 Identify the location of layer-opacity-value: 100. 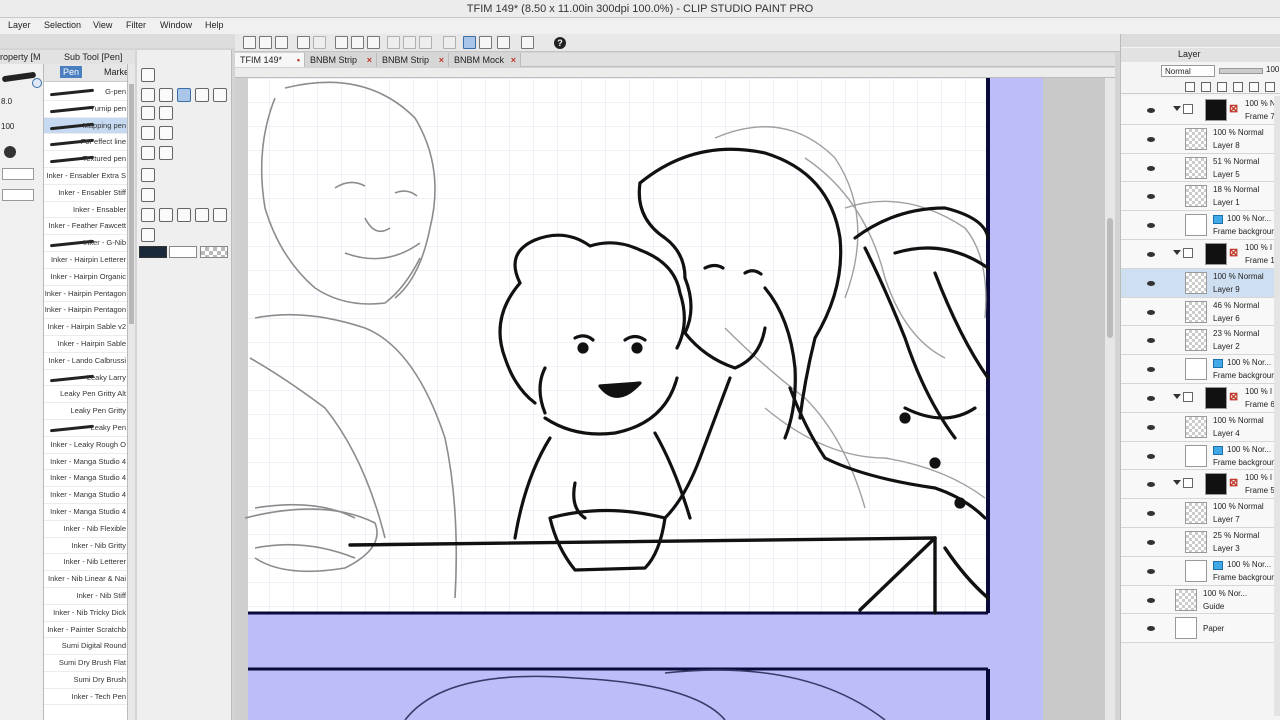
(1272, 69).